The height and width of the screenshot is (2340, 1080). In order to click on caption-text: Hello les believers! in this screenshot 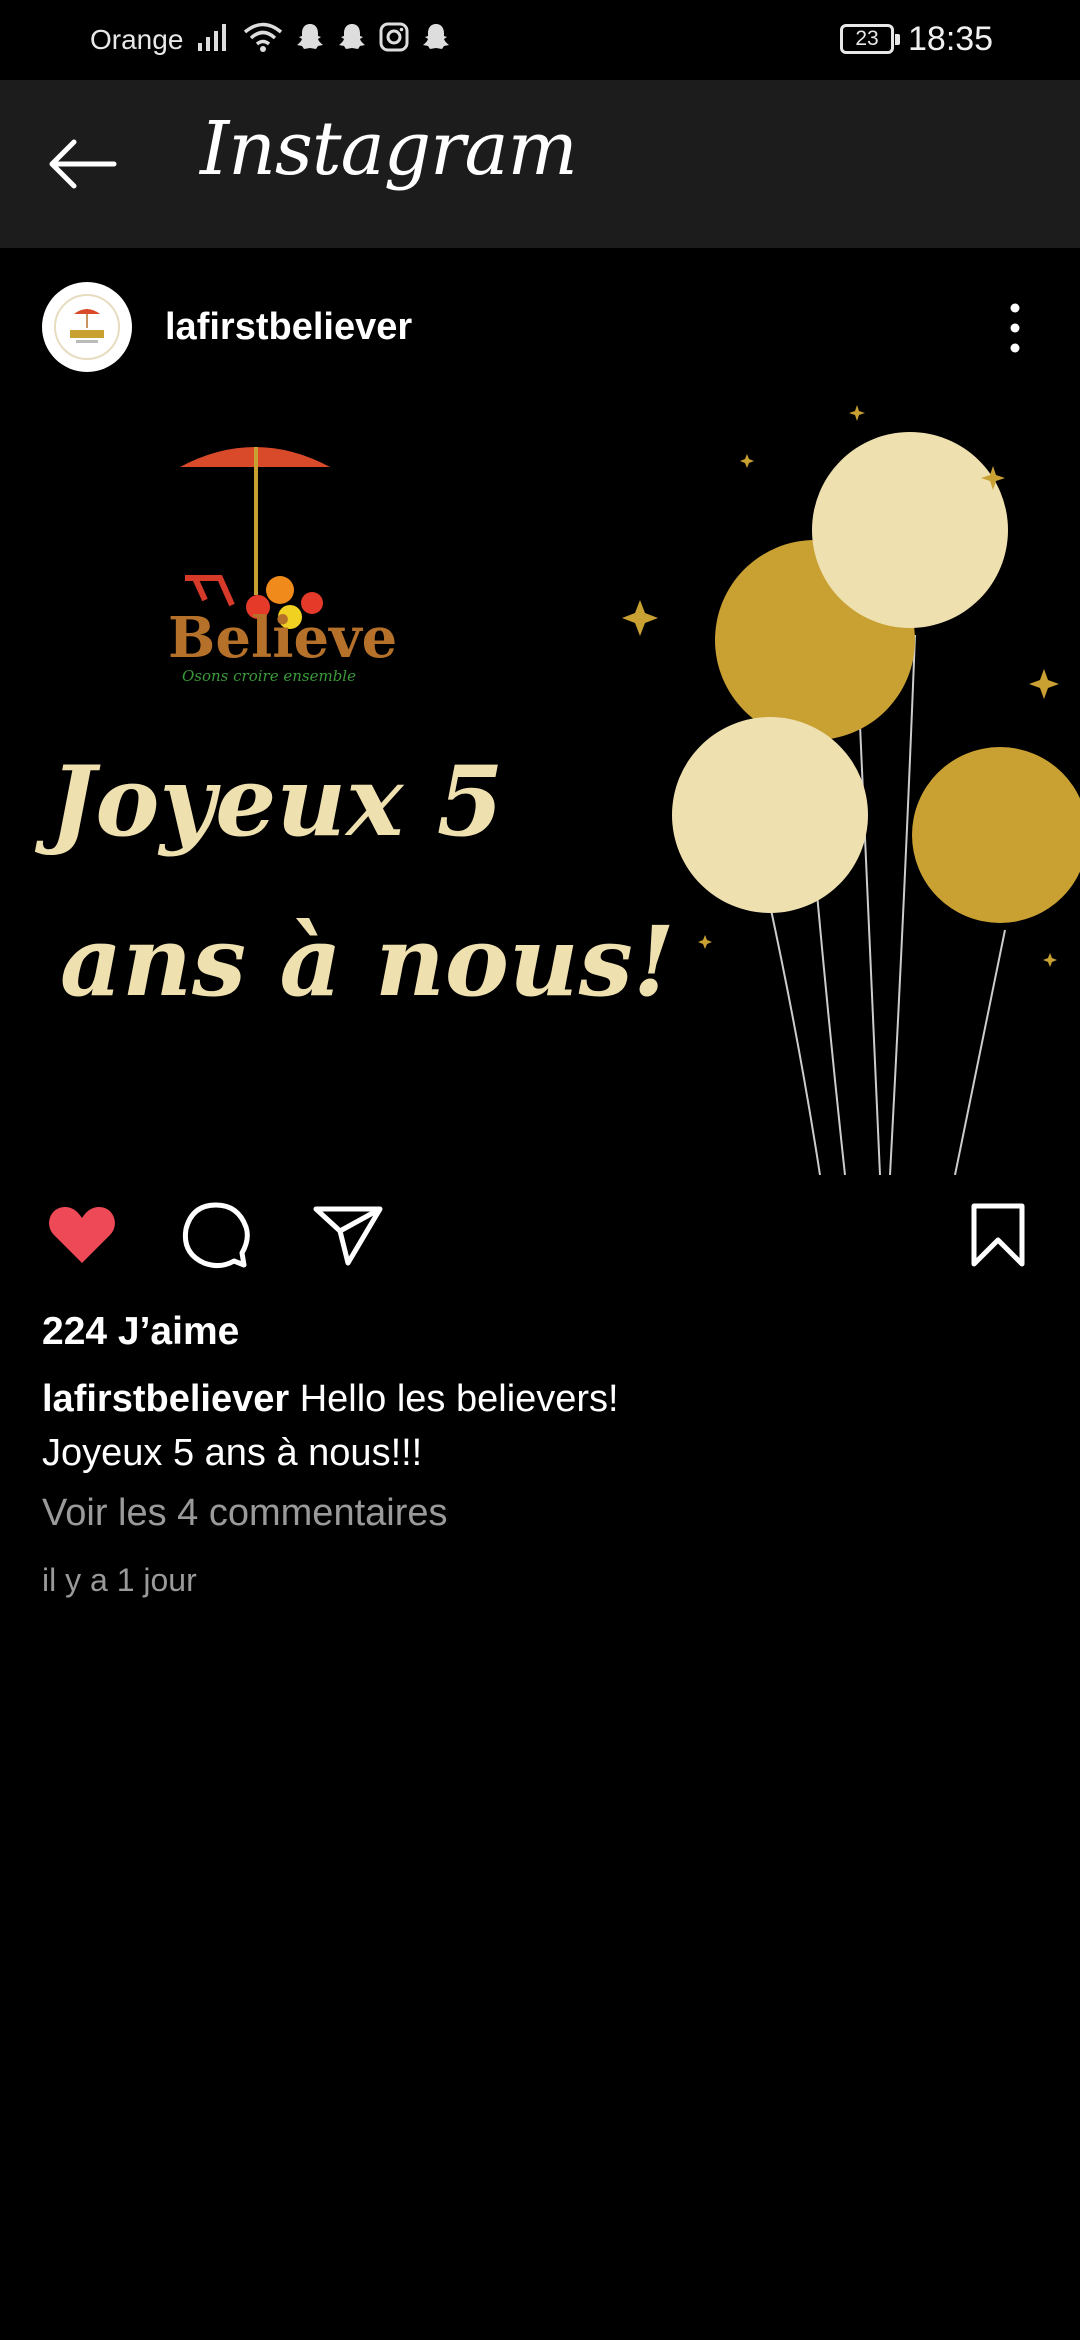, I will do `click(454, 1399)`.